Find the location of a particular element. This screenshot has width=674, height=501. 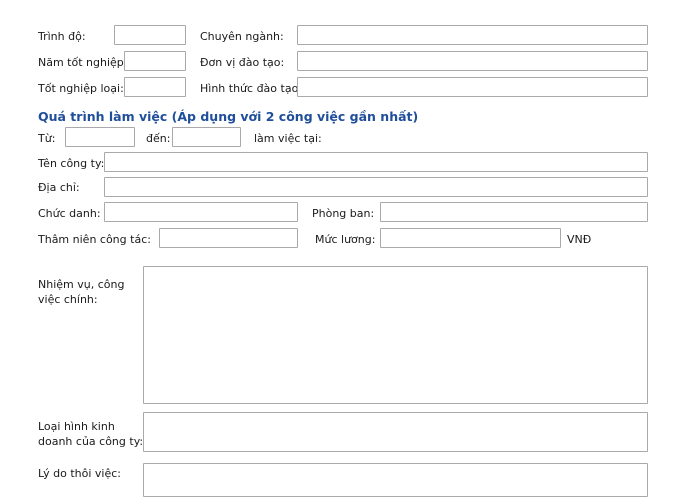

department-input is located at coordinates (514, 212).